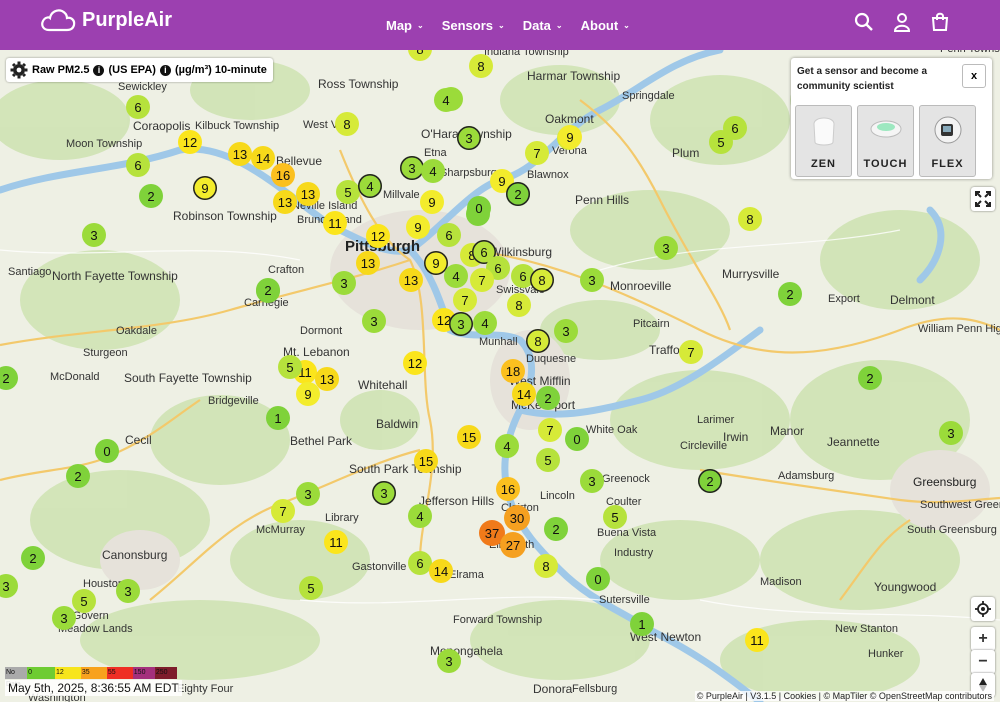 Image resolution: width=1000 pixels, height=702 pixels. What do you see at coordinates (19, 70) in the screenshot?
I see `gear-icon` at bounding box center [19, 70].